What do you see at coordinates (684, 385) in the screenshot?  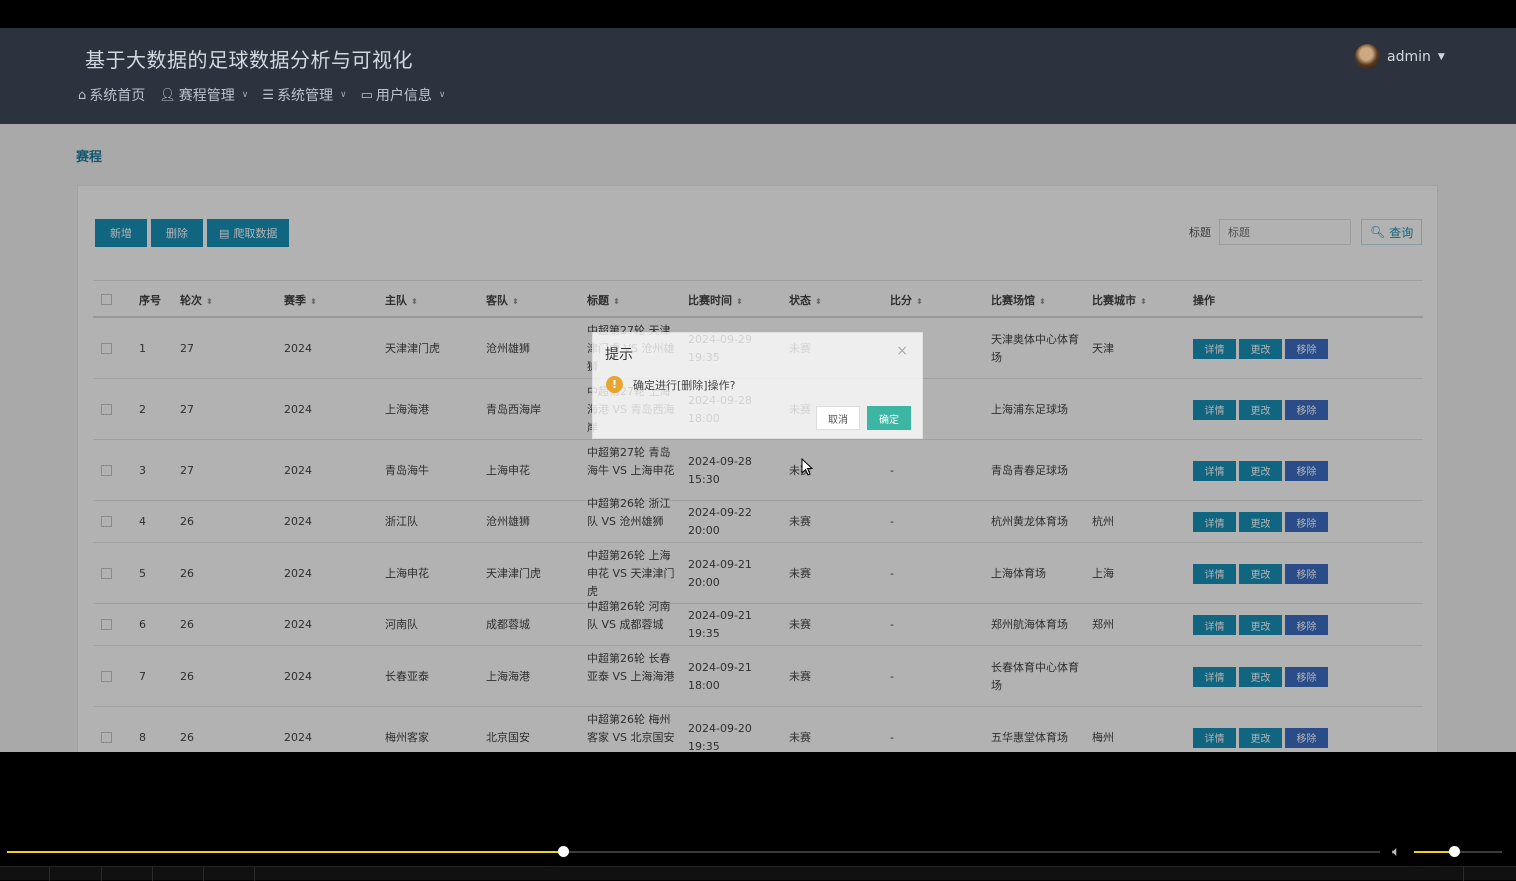 I see `dialog-message: 确定进行[删除]操作?` at bounding box center [684, 385].